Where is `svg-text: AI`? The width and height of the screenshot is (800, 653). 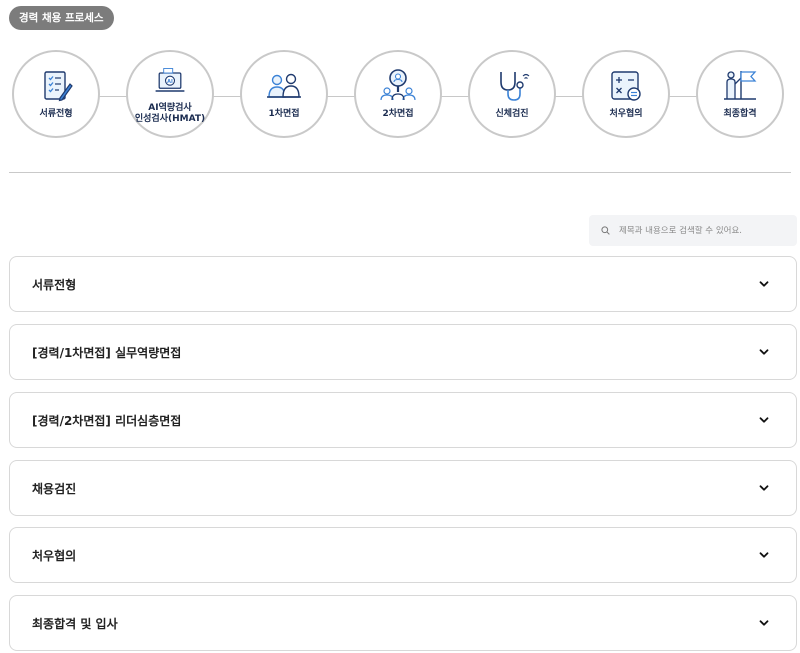 svg-text: AI is located at coordinates (170, 82).